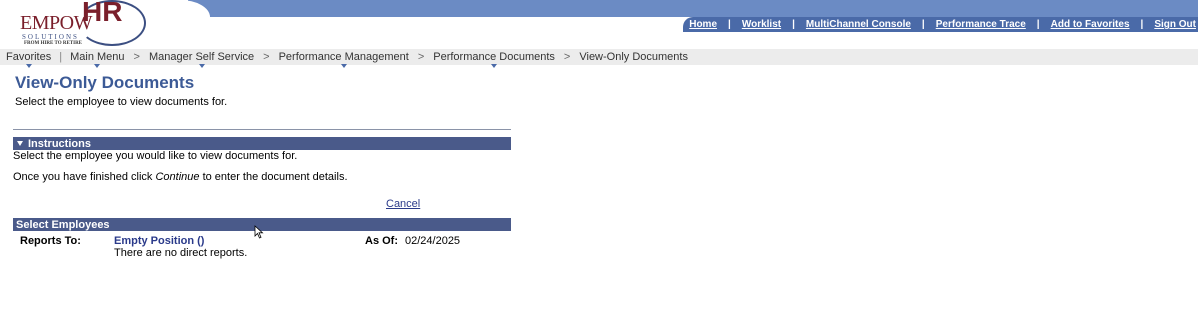 The width and height of the screenshot is (1198, 322). Describe the element at coordinates (84, 177) in the screenshot. I see `instructions-line-2-prefix: Once you have finished click` at that location.